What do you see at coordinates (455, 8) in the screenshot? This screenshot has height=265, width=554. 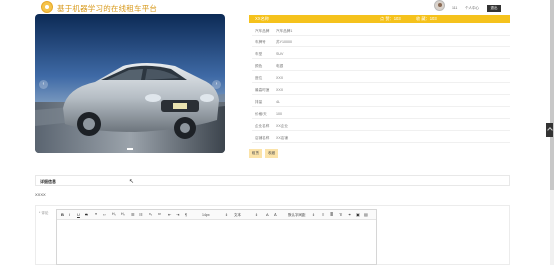 I see `user-name: 111` at bounding box center [455, 8].